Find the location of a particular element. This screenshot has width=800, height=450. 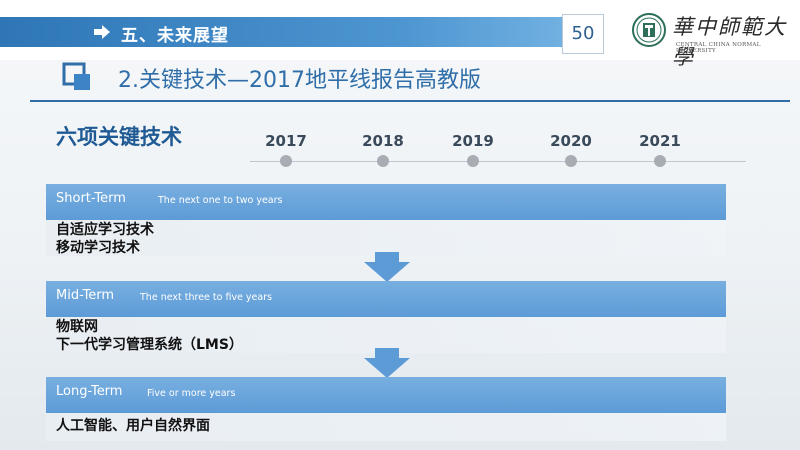

mid-term-bar: Mid-Term The next three to five years is located at coordinates (386, 299).